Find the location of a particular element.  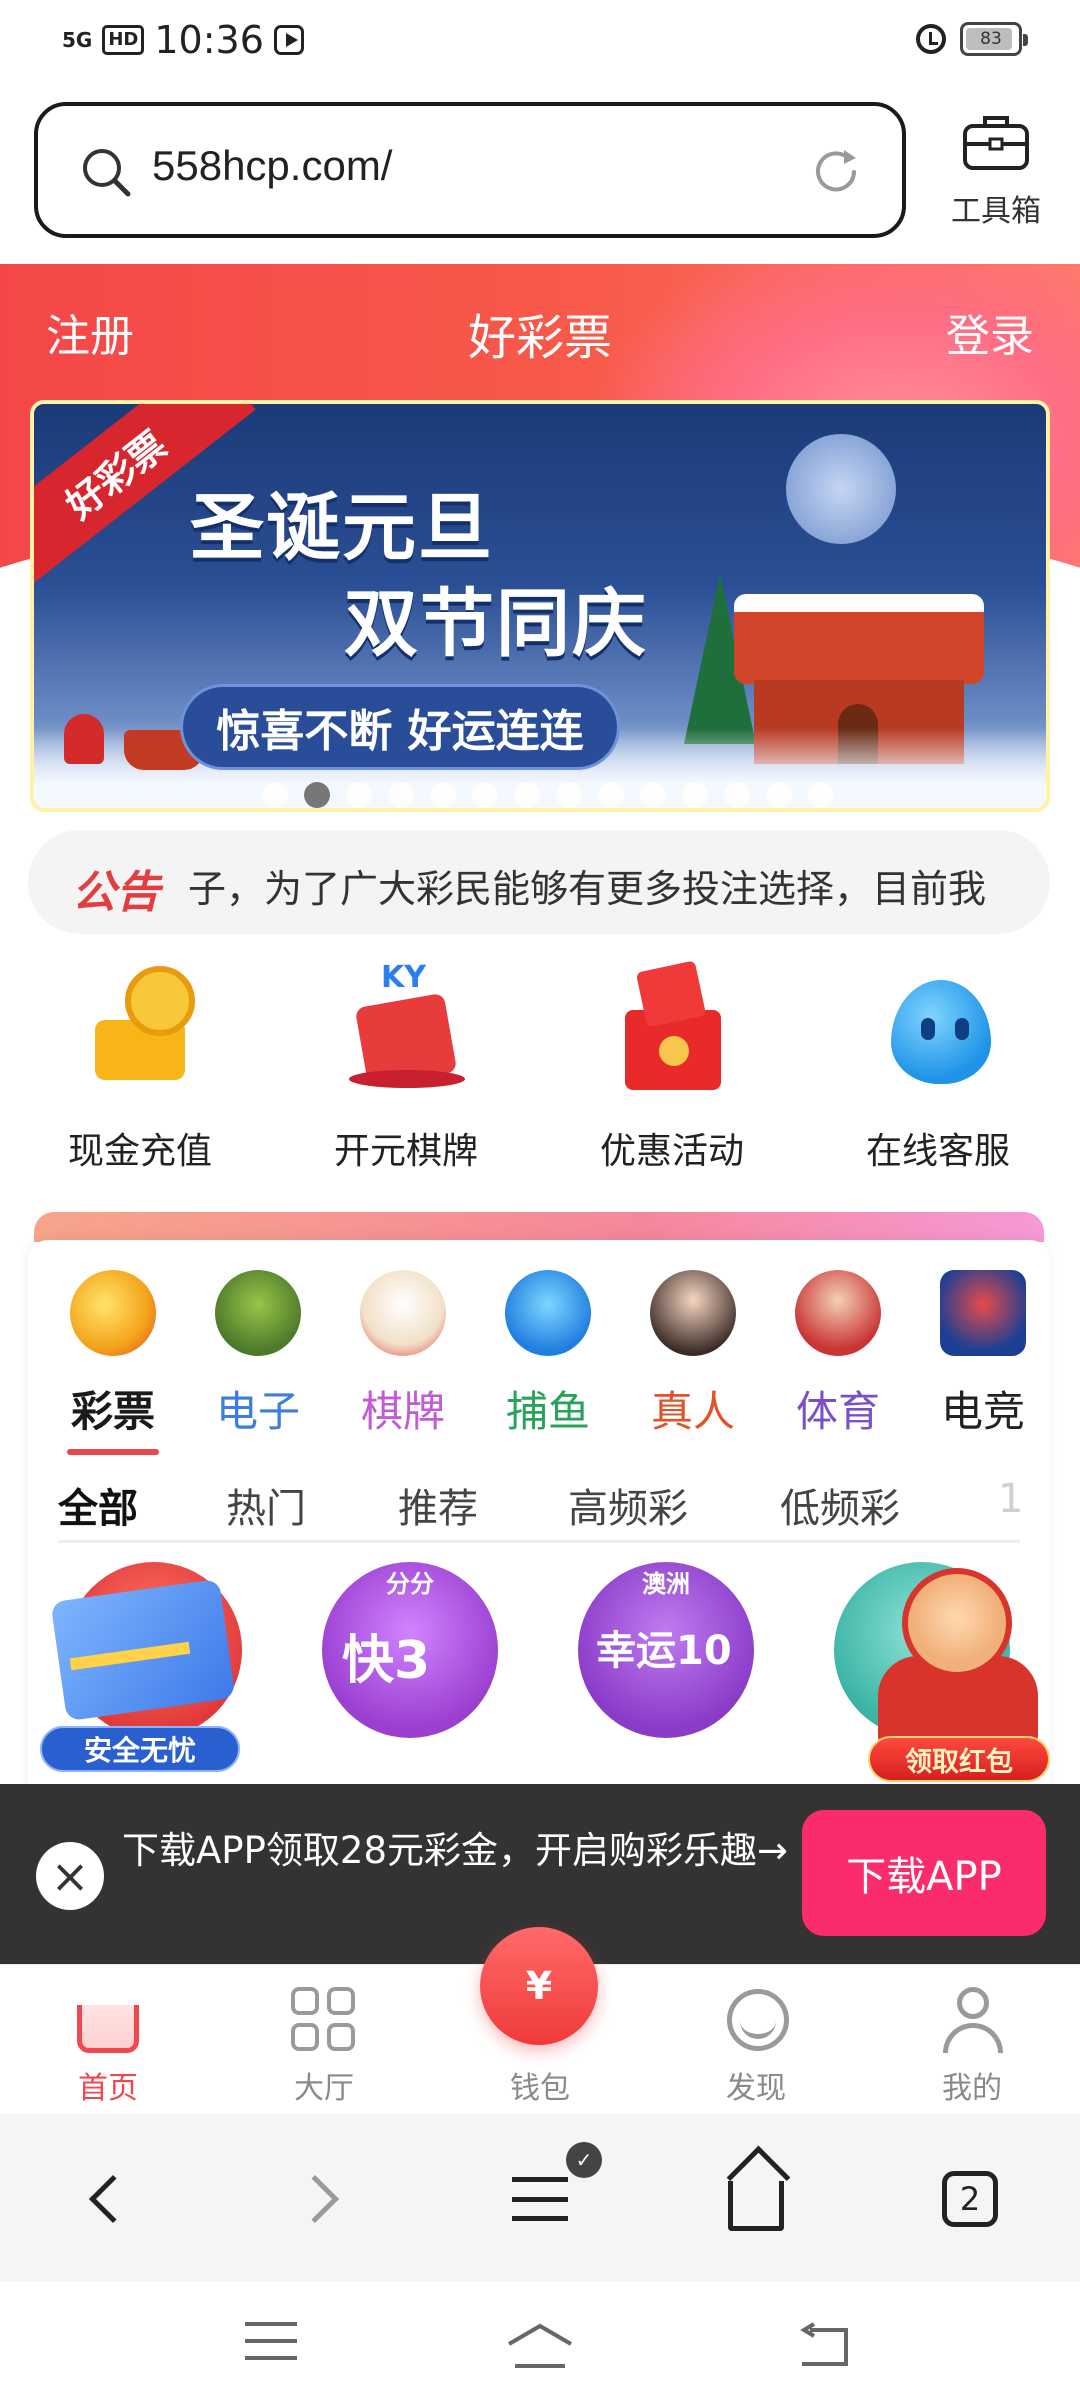

red-packet-badge-text: 领取红包 is located at coordinates (959, 1762).